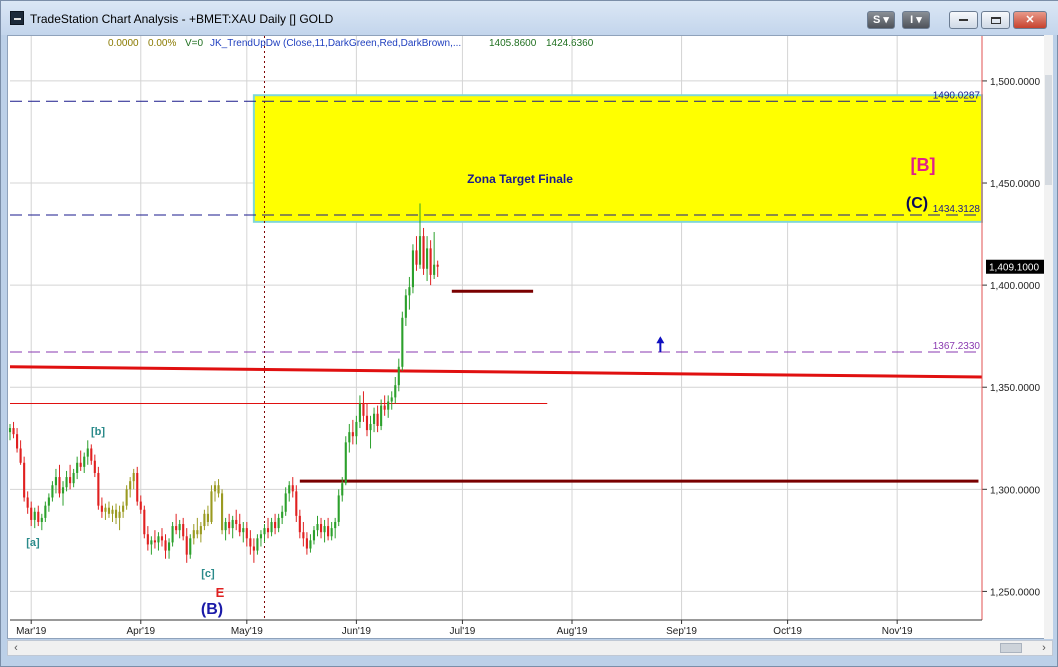 The width and height of the screenshot is (1058, 667). Describe the element at coordinates (1015, 388) in the screenshot. I see `price-tick-label: 1,350.0000` at that location.